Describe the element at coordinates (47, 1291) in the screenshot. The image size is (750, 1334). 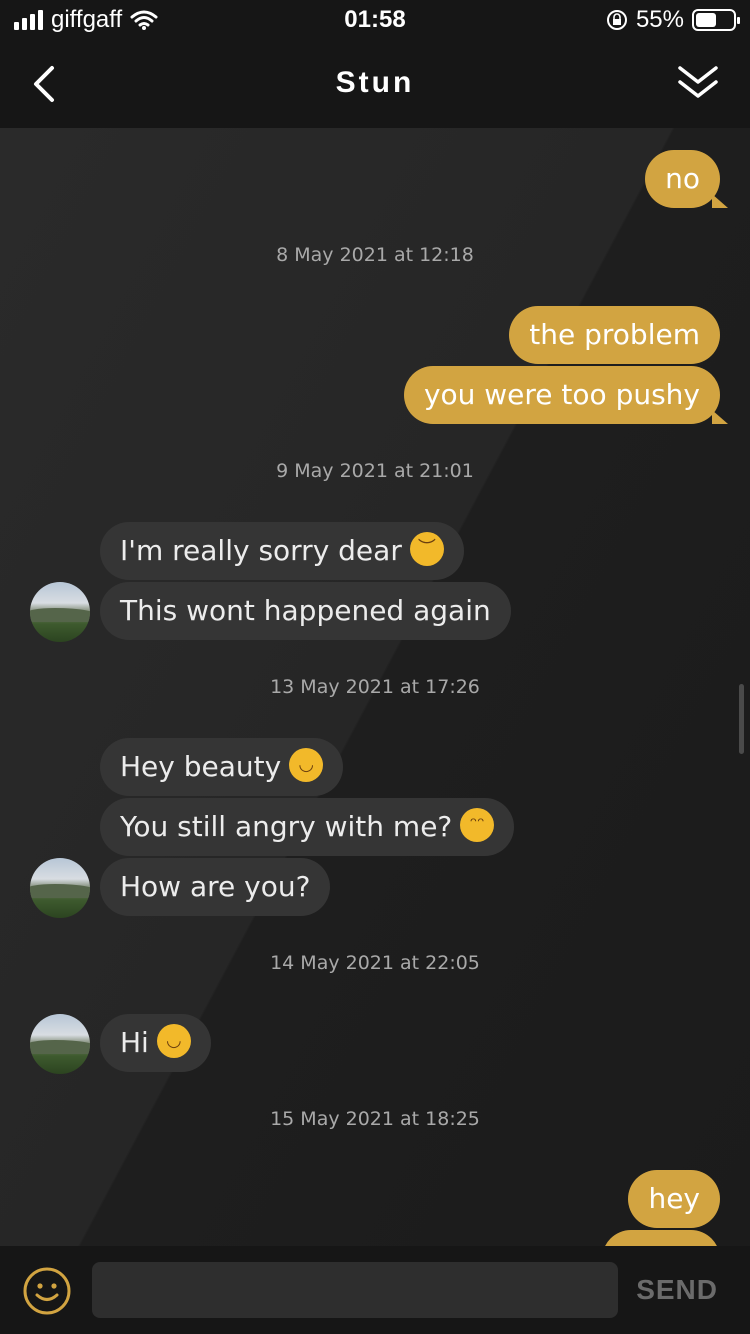
I see `smiley-icon` at that location.